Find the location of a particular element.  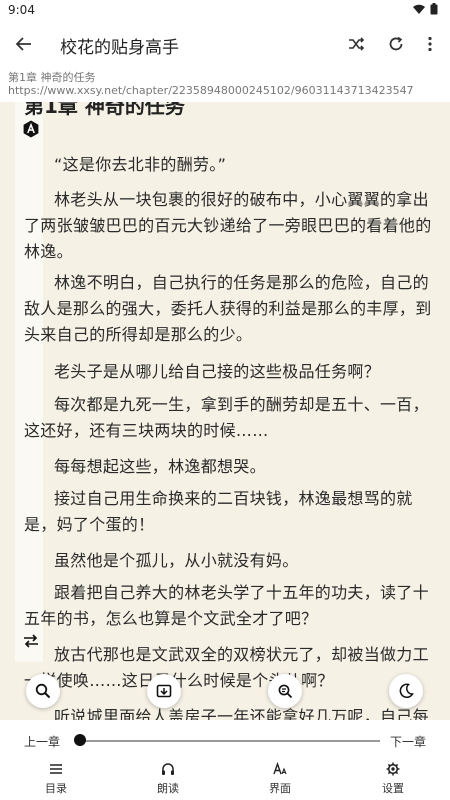

search-icon is located at coordinates (43, 691).